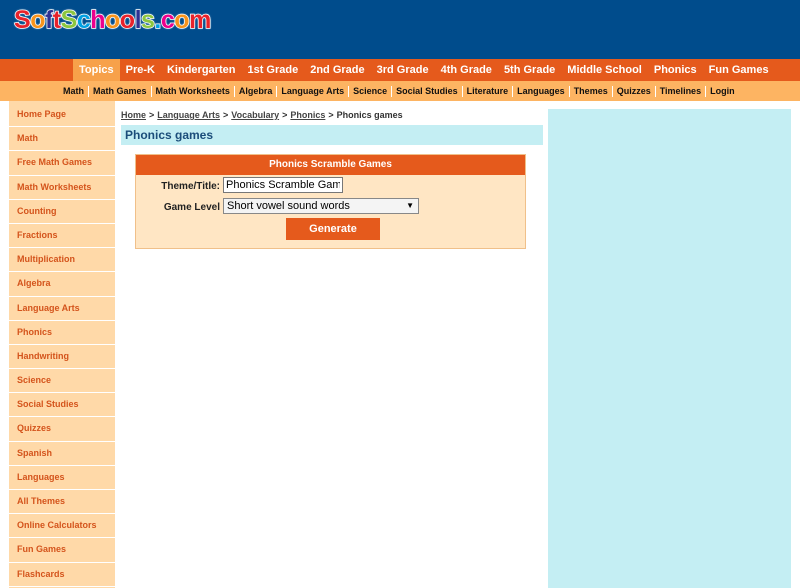  I want to click on topnav-phonics: Phonics, so click(675, 70).